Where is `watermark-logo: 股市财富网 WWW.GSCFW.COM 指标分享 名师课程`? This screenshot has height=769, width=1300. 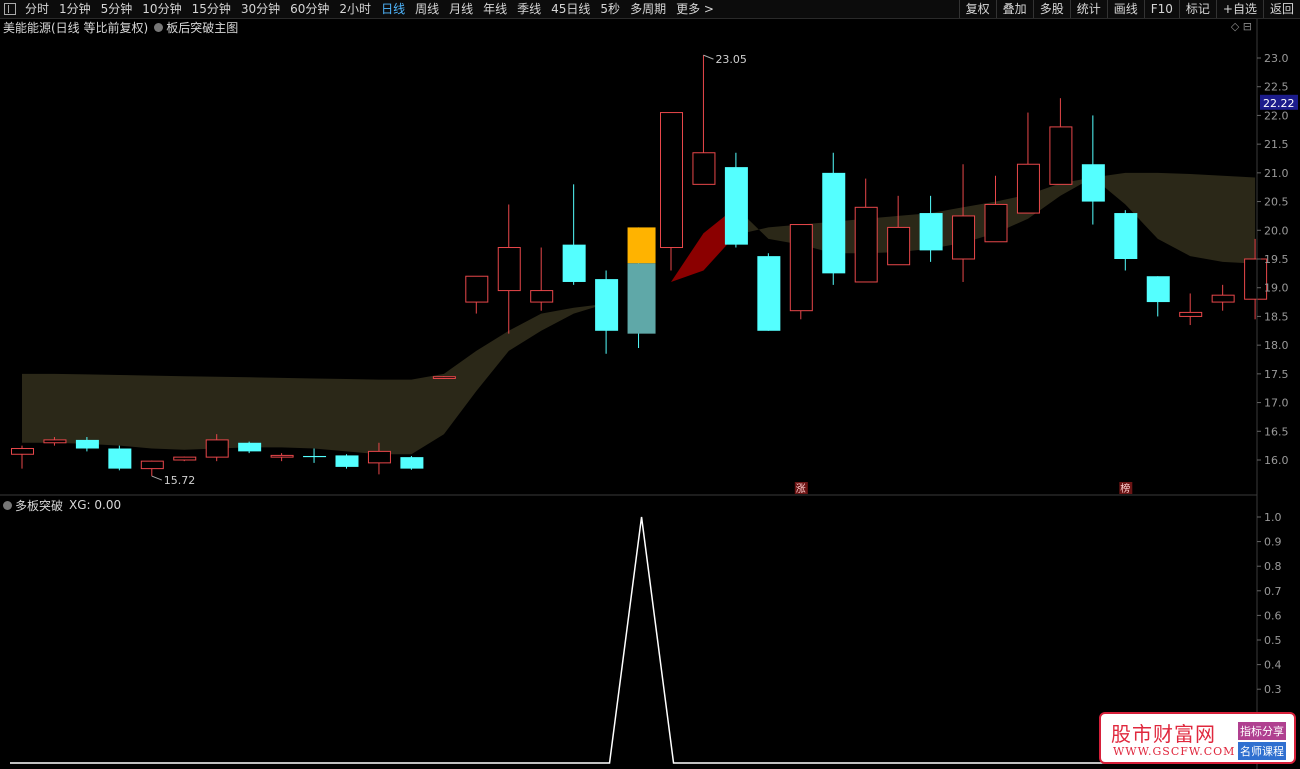
watermark-logo: 股市财富网 WWW.GSCFW.COM 指标分享 名师课程 is located at coordinates (1197, 738).